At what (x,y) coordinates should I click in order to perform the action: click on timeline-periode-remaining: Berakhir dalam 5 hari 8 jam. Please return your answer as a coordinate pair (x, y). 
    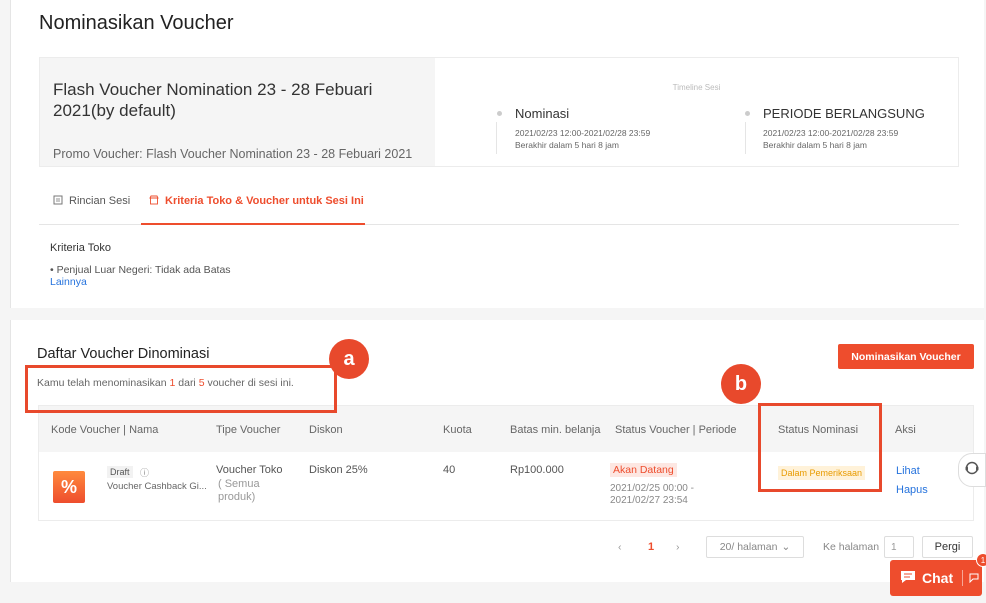
    Looking at the image, I should click on (815, 145).